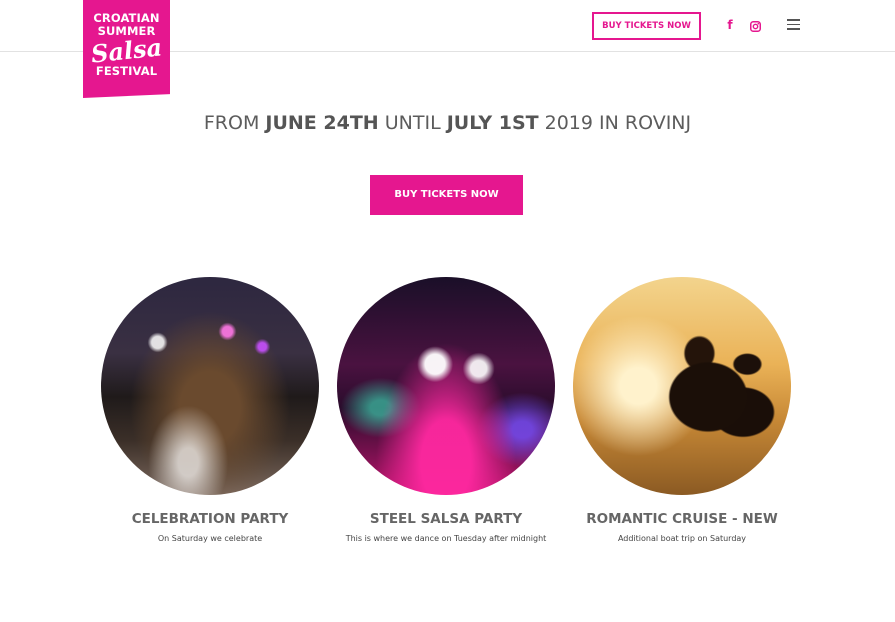 The height and width of the screenshot is (622, 895). I want to click on event-image-steel-salsa, so click(446, 386).